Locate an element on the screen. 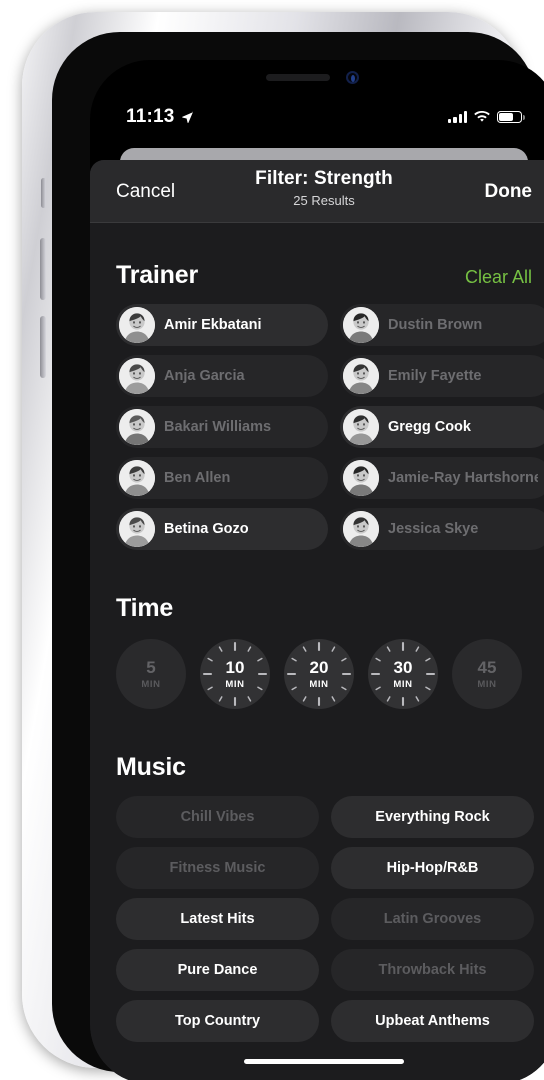 The height and width of the screenshot is (1080, 544). trainer-chip-label: Jamie-Ray Hartshorne is located at coordinates (463, 478).